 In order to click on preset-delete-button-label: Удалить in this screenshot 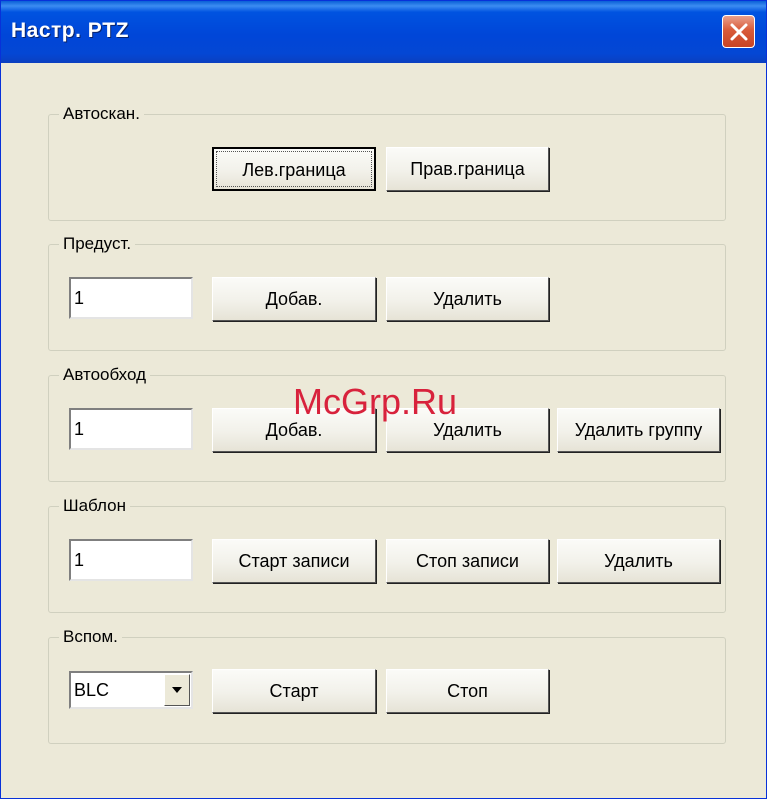, I will do `click(467, 299)`.